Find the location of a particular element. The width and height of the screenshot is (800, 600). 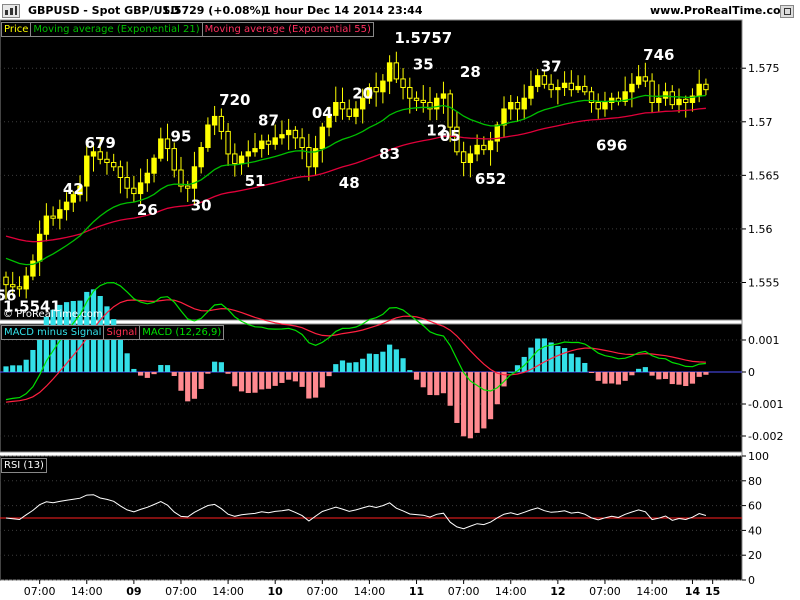

price-annotation: 37 is located at coordinates (551, 67).